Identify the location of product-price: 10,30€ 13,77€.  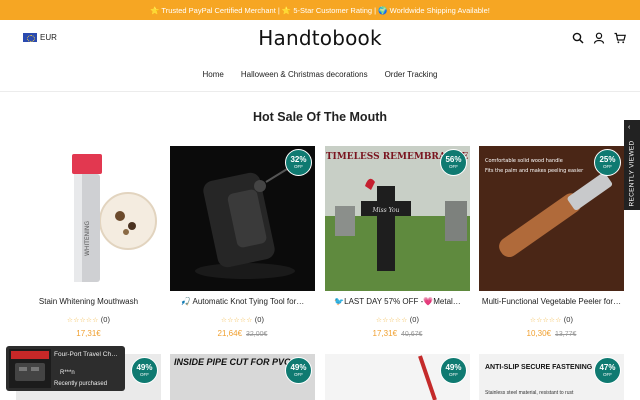
(551, 333).